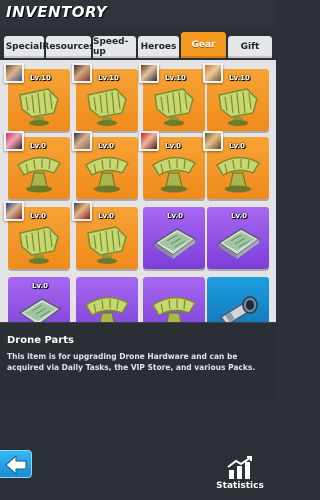  What do you see at coordinates (114, 47) in the screenshot?
I see `tab-speed-up: Speed-up` at bounding box center [114, 47].